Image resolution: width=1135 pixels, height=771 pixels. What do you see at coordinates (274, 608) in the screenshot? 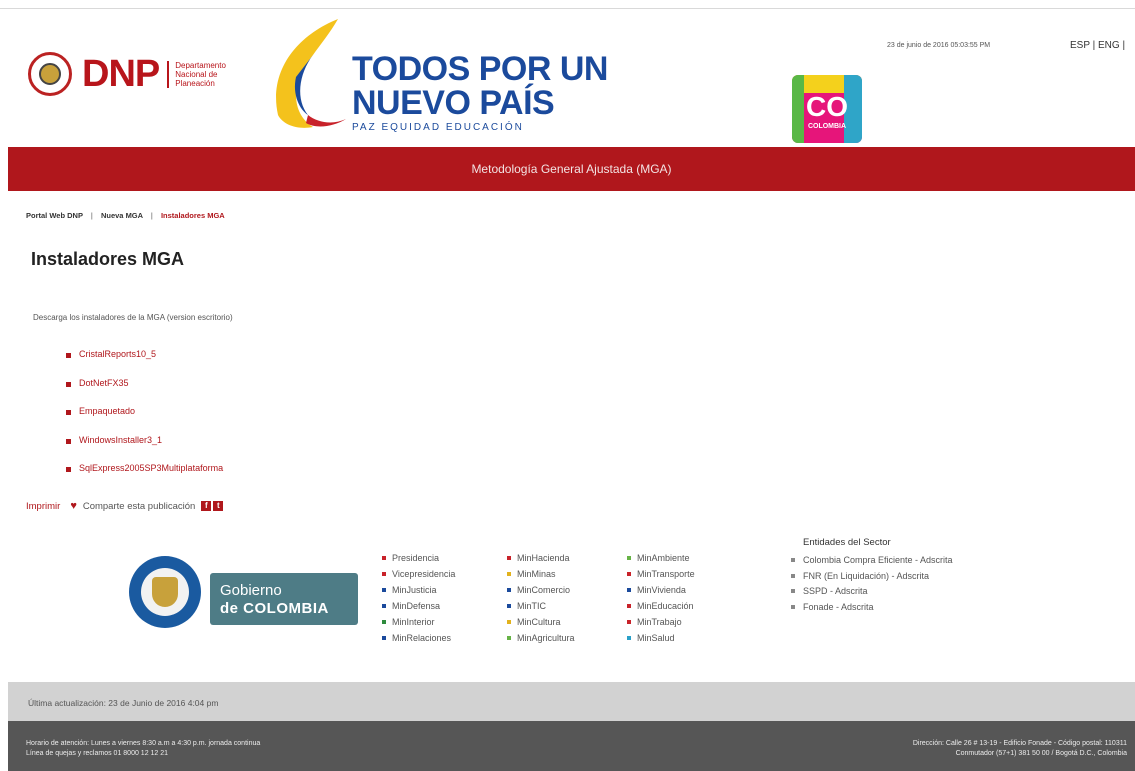
I see `gobierno-logo-line-2: de COLOMBIA` at bounding box center [274, 608].